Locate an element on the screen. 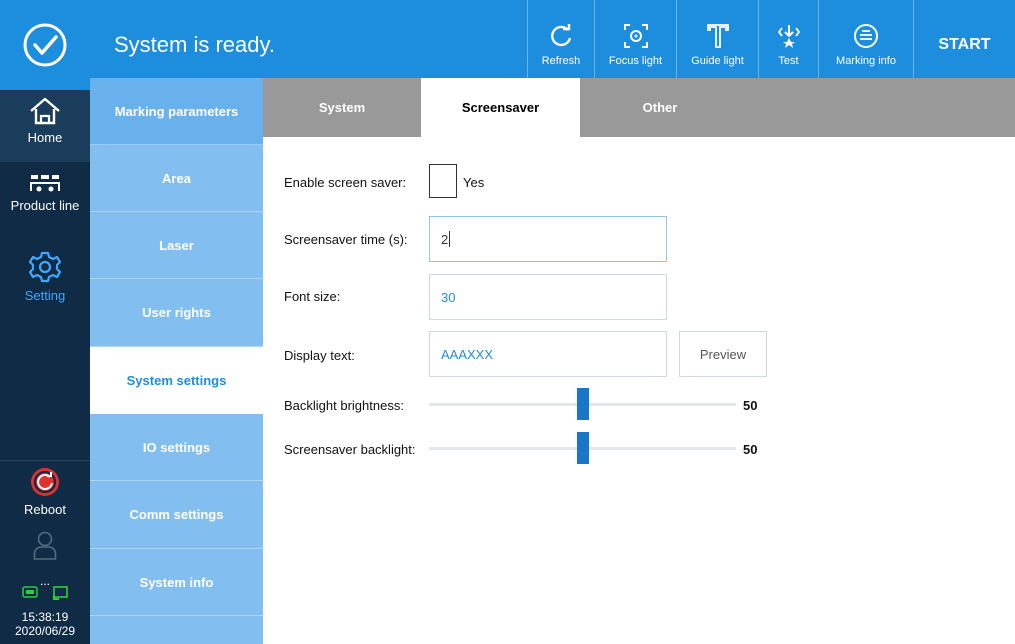 The height and width of the screenshot is (644, 1015). home-icon is located at coordinates (45, 111).